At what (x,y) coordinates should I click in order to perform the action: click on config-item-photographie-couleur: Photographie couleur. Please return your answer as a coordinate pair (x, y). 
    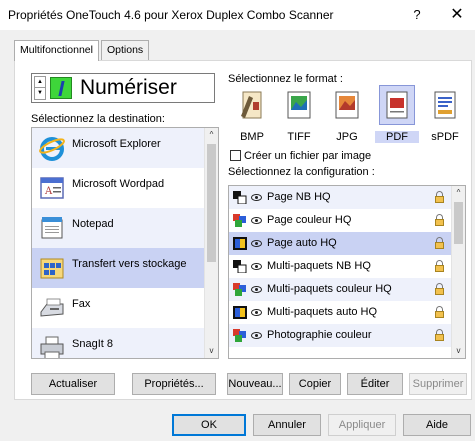
    Looking at the image, I should click on (341, 335).